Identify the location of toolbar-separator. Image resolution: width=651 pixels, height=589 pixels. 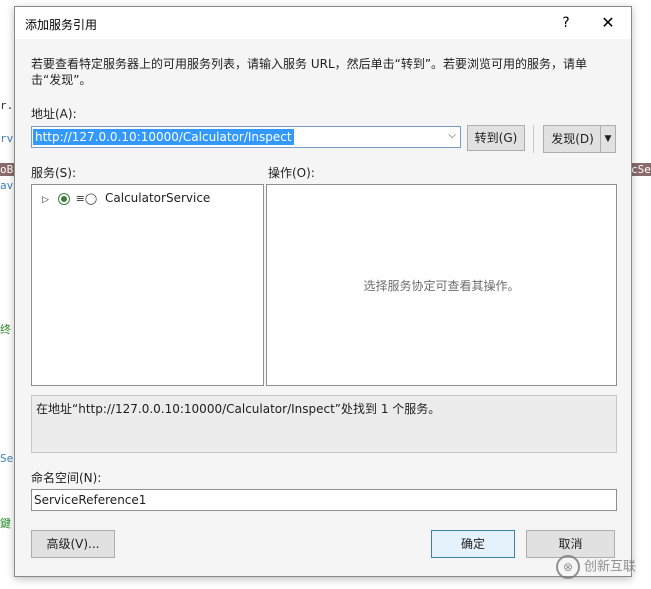
(533, 139).